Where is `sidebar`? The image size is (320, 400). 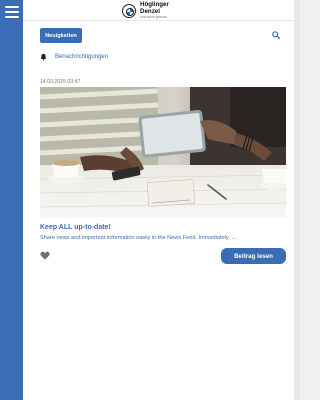 sidebar is located at coordinates (11, 200).